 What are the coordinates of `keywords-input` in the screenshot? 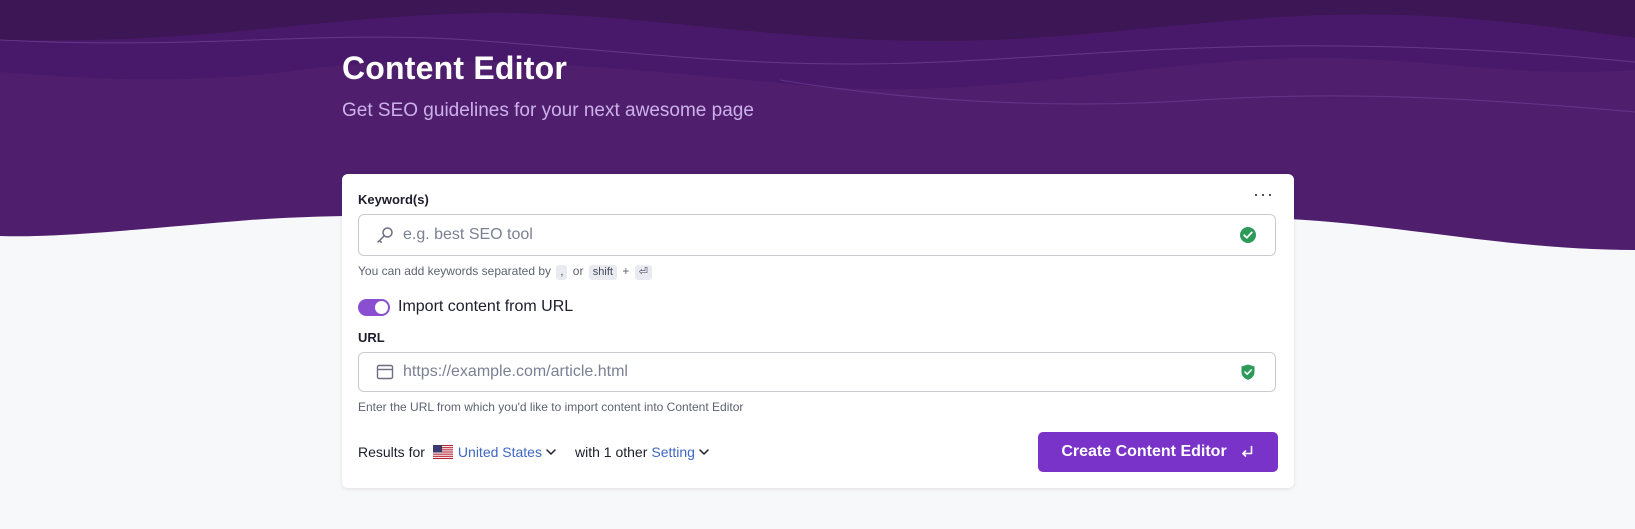 It's located at (813, 235).